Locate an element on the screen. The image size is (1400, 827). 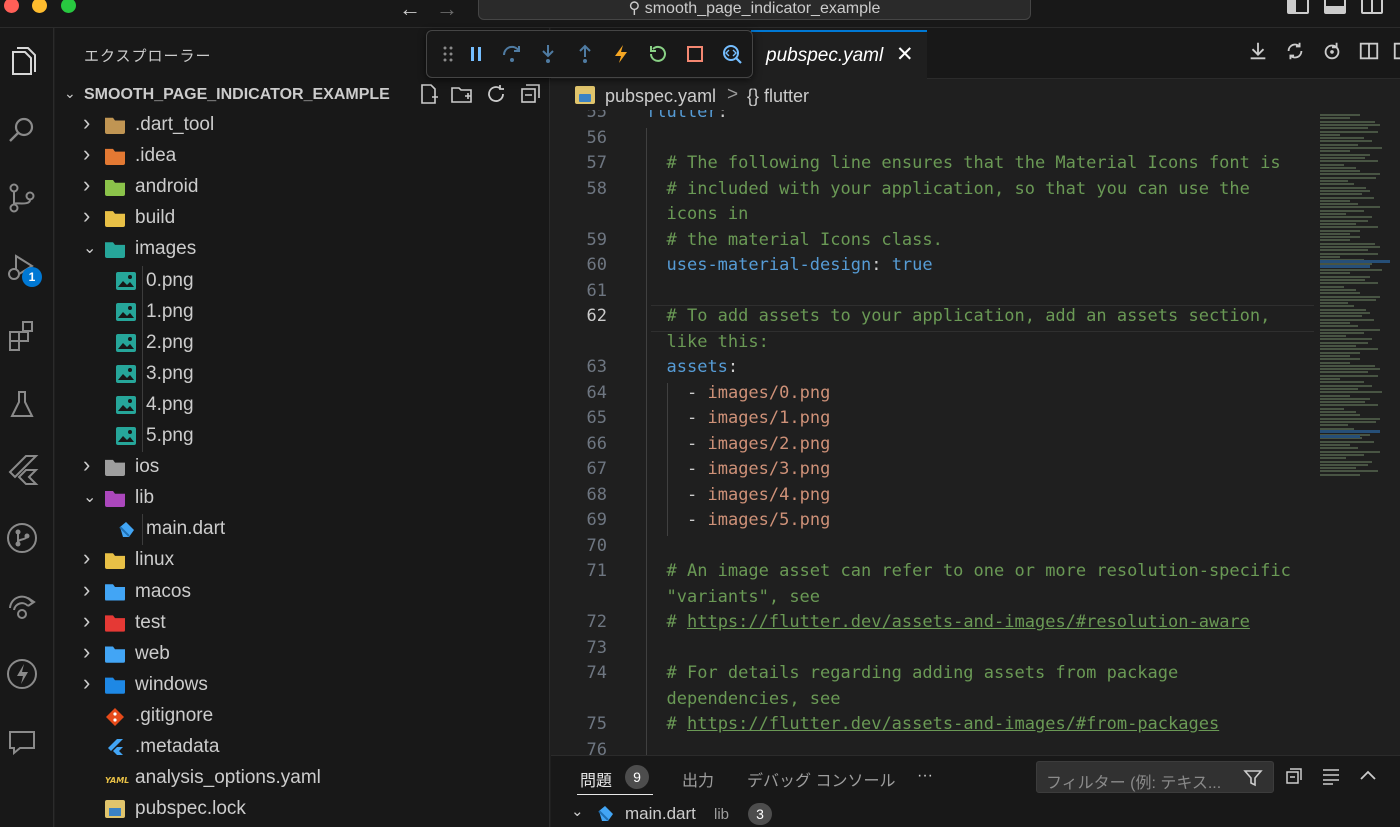
toggle-primary-sidebar-icon is located at coordinates (1298, 7).